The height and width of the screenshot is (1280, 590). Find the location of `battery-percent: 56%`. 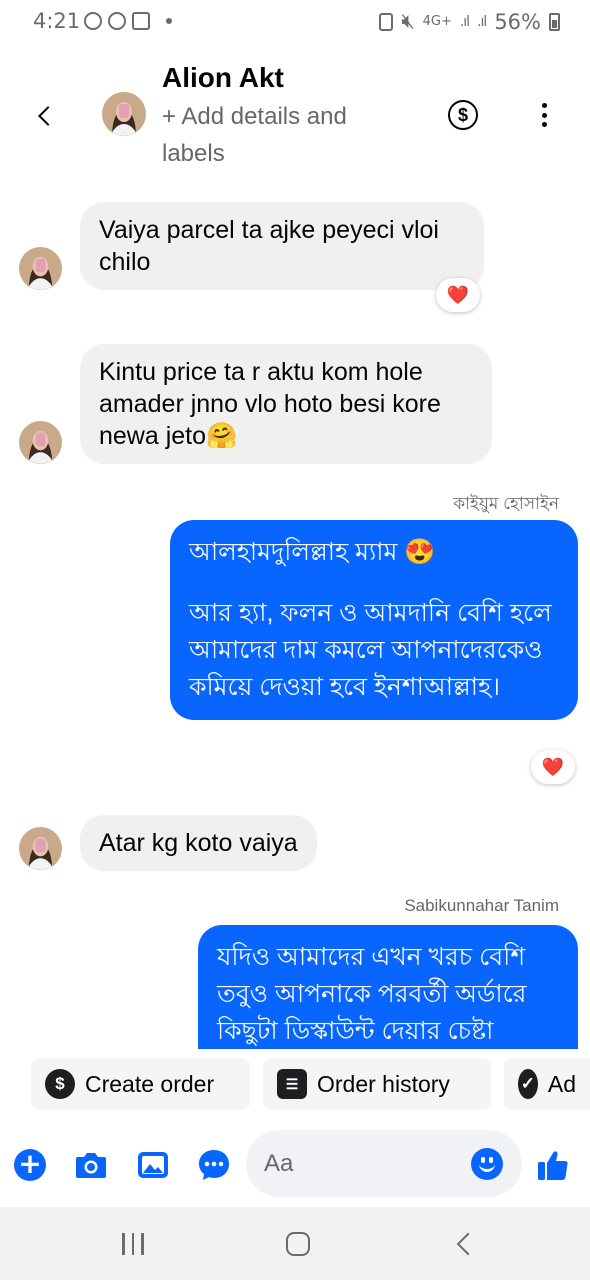

battery-percent: 56% is located at coordinates (517, 21).